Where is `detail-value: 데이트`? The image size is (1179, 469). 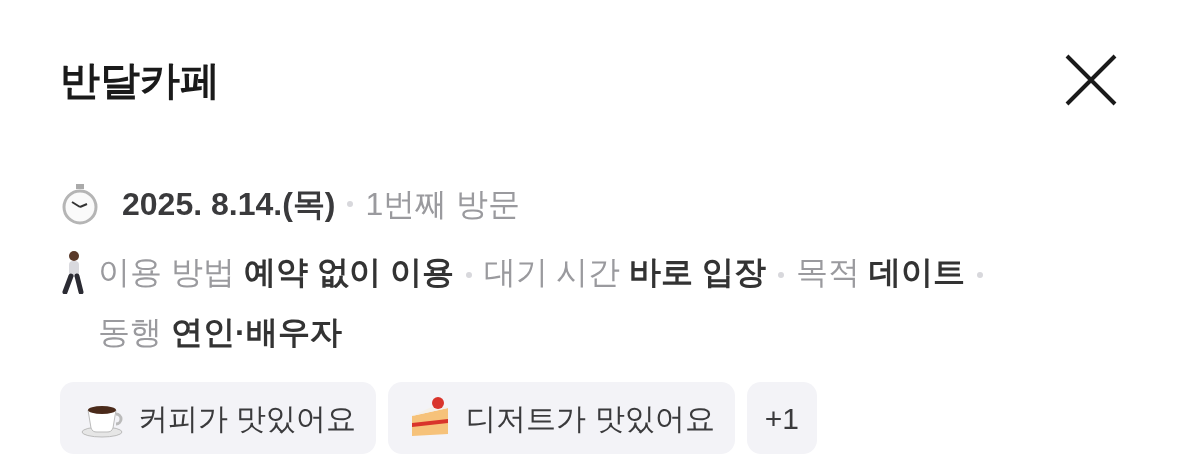
detail-value: 데이트 is located at coordinates (917, 272).